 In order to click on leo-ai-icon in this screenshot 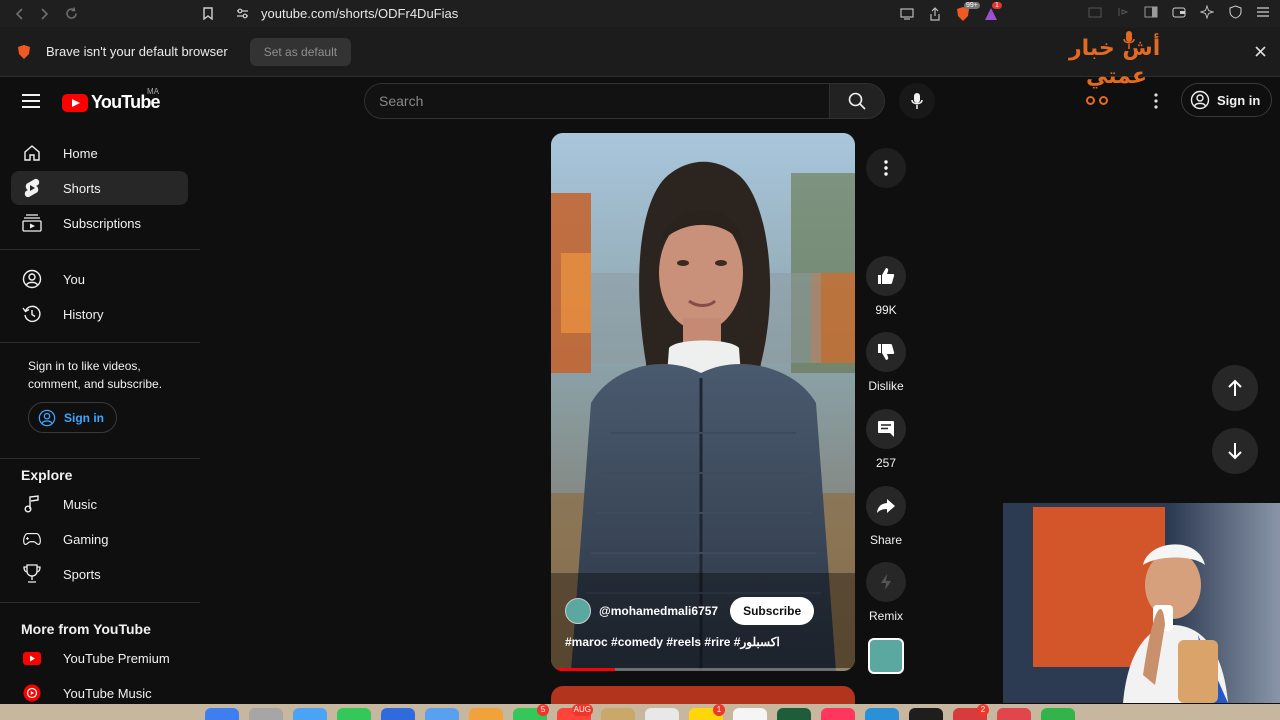, I will do `click(1207, 12)`.